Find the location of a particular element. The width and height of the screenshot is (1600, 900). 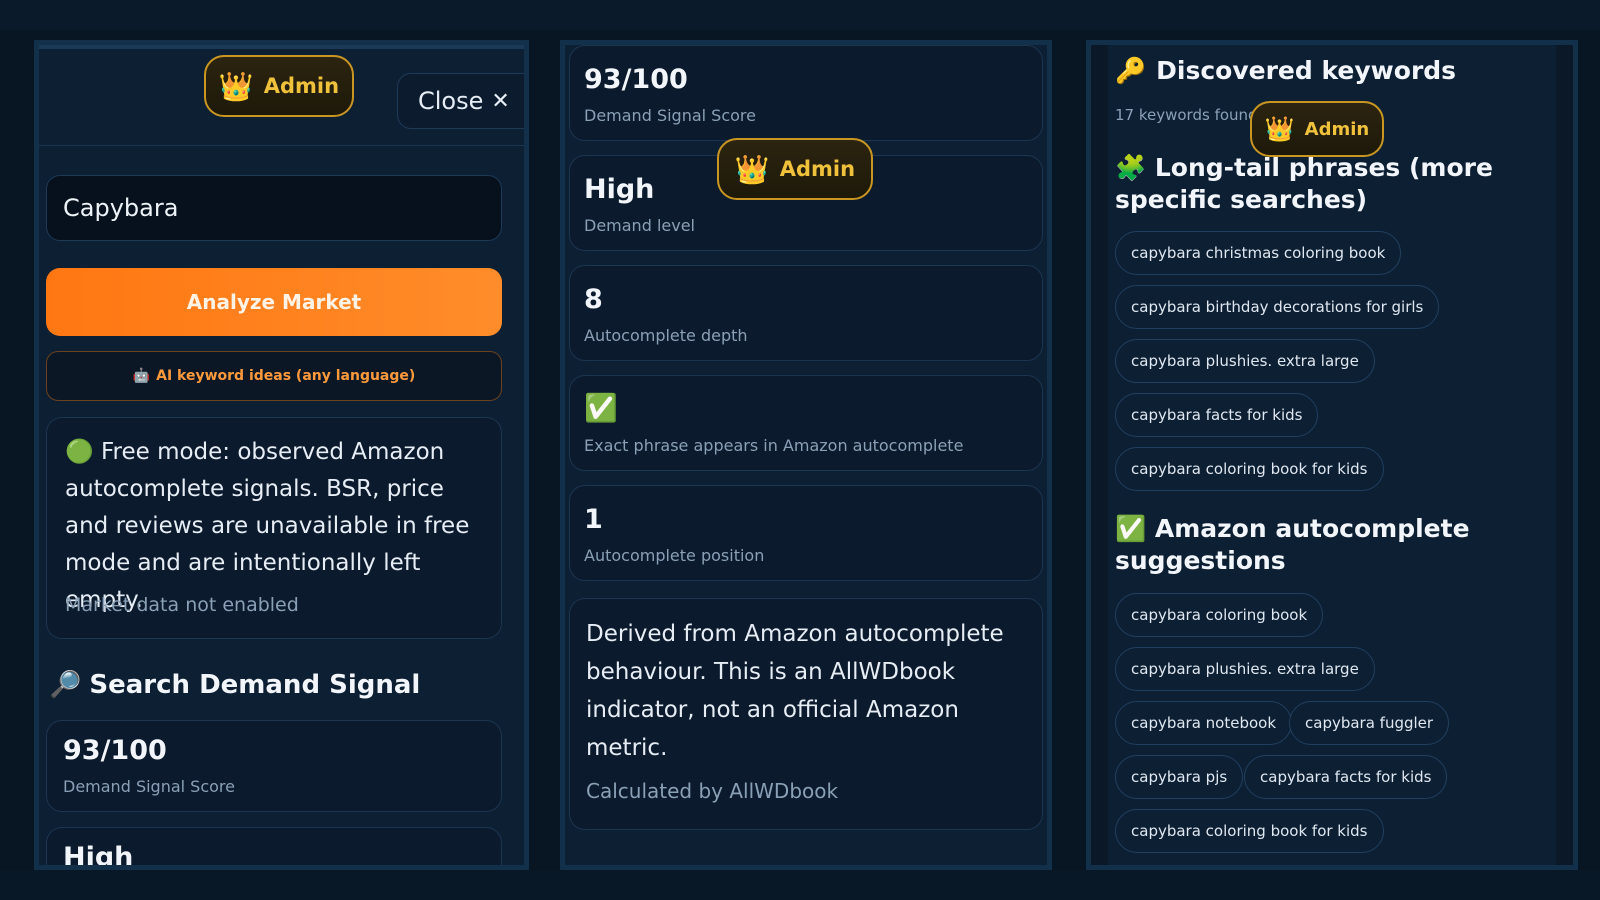

metric-label: Autocomplete depth is located at coordinates (666, 335).